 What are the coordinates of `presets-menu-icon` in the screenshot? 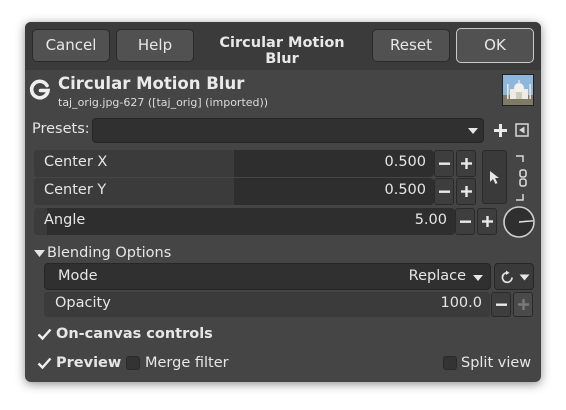 It's located at (522, 130).